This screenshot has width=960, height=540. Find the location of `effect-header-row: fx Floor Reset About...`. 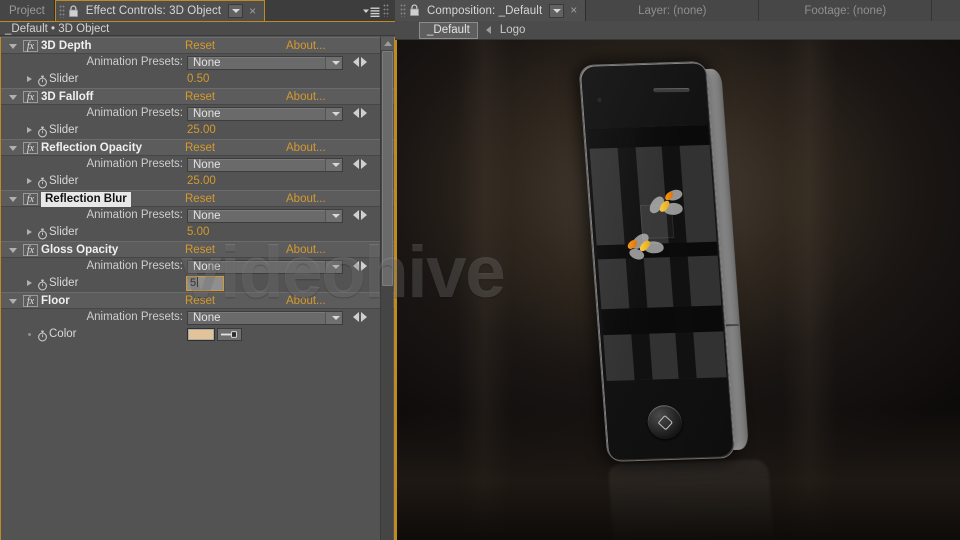

effect-header-row: fx Floor Reset About... is located at coordinates (197, 301).